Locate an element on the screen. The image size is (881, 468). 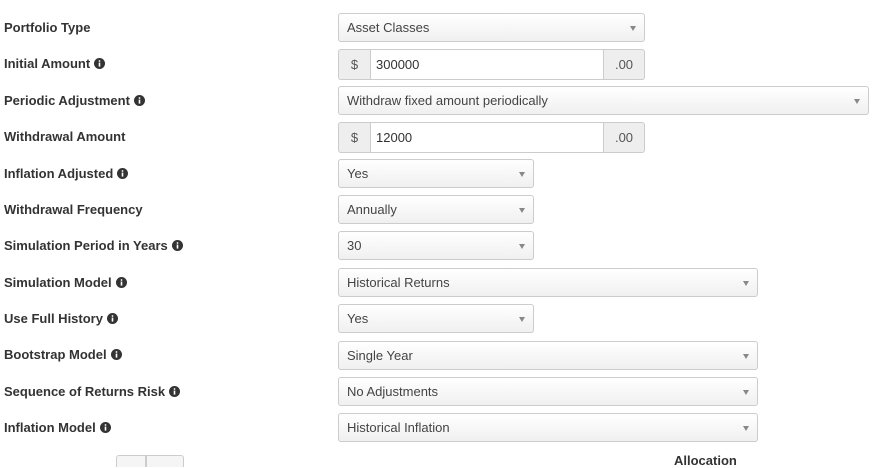
use-full-history-select: Yes is located at coordinates (436, 318).